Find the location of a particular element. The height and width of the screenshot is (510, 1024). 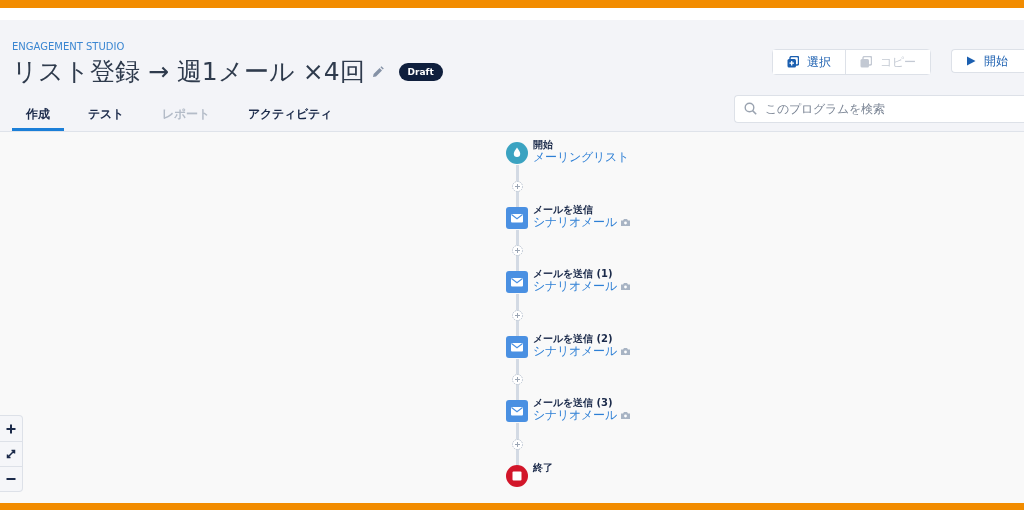

program-title: リスト登録 → 週1メール ×4回 is located at coordinates (188, 72).